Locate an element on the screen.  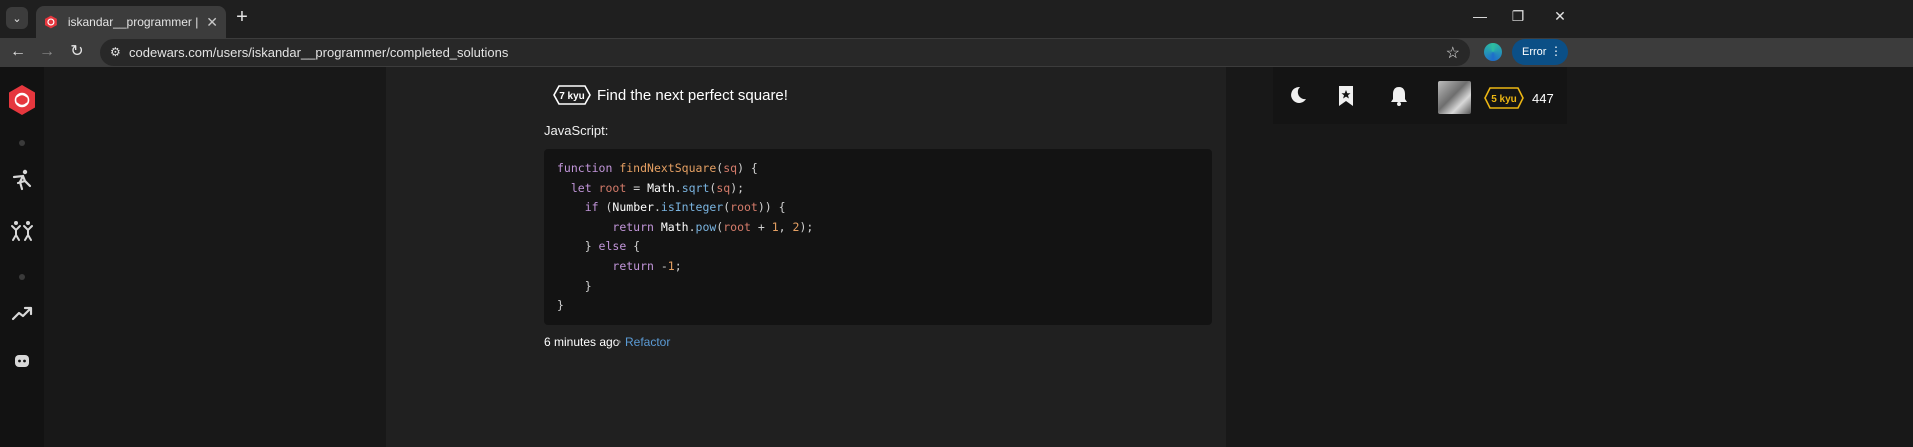
extension-icon is located at coordinates (1493, 52).